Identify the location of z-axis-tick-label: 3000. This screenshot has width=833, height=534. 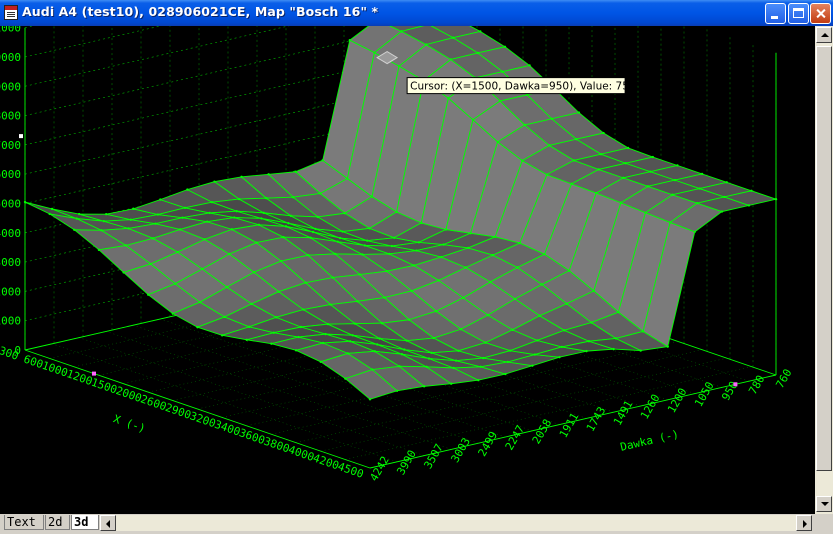
(10, 262).